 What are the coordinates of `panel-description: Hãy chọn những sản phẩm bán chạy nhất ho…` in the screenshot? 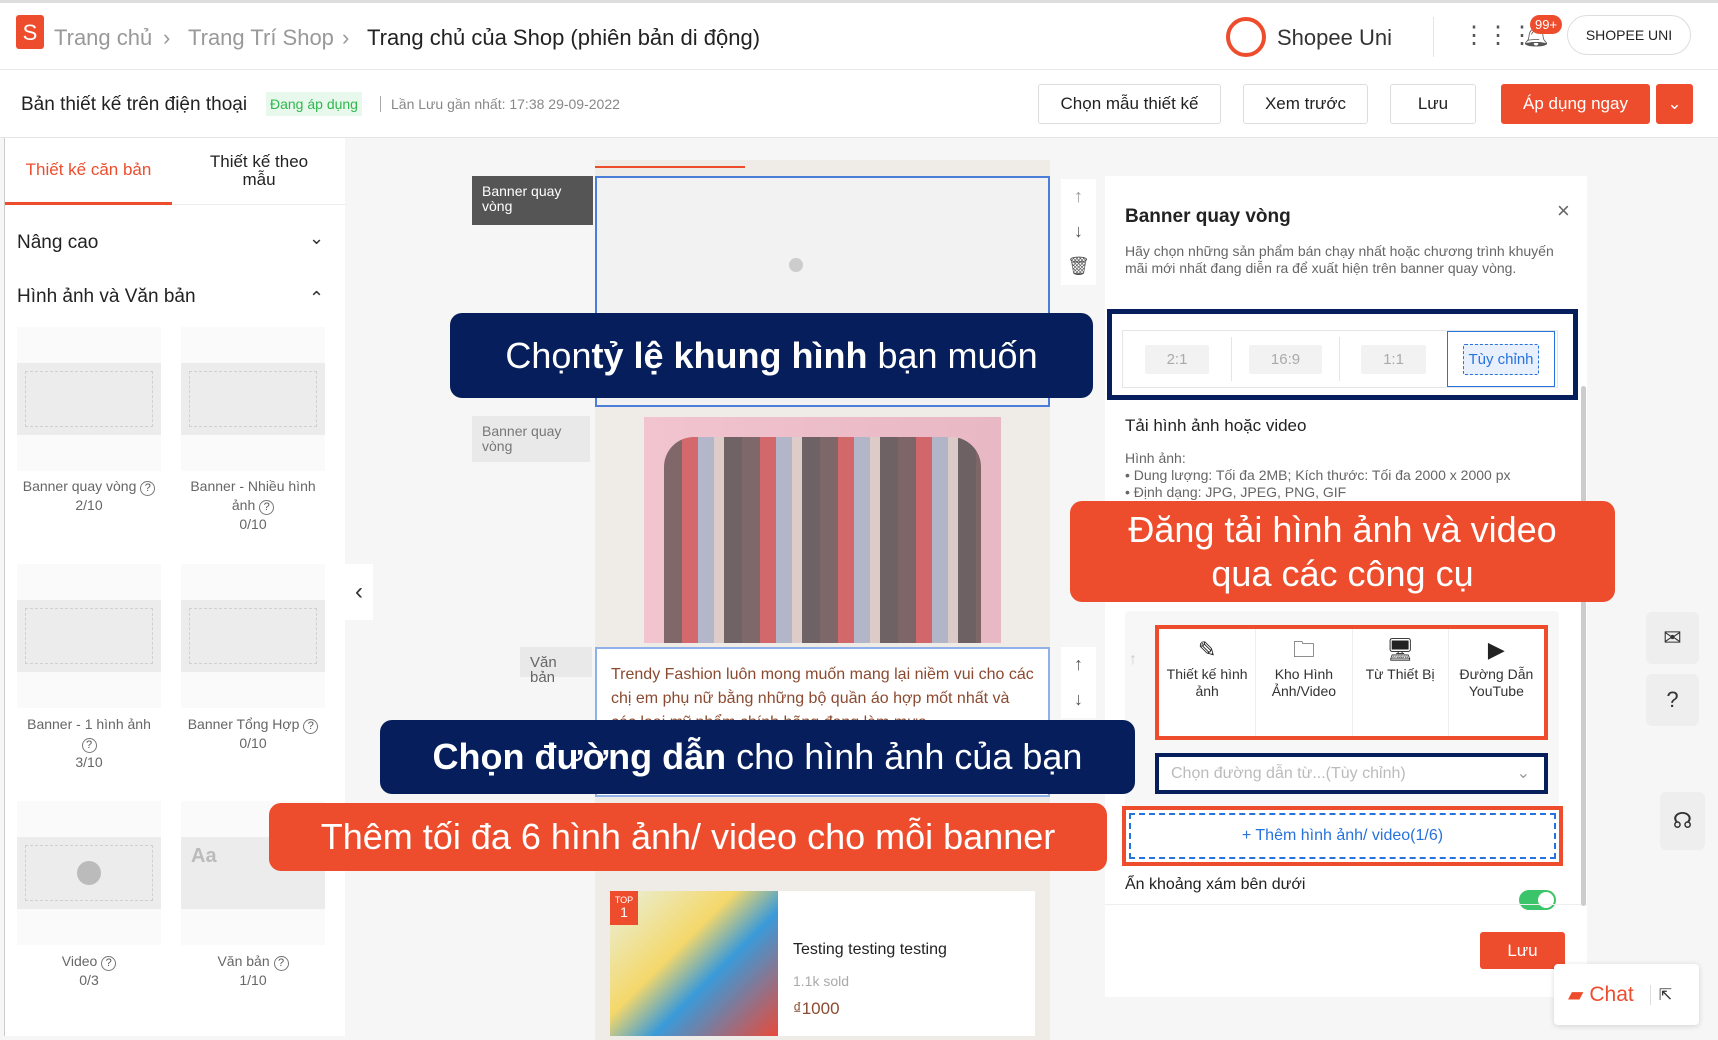 It's located at (1339, 259).